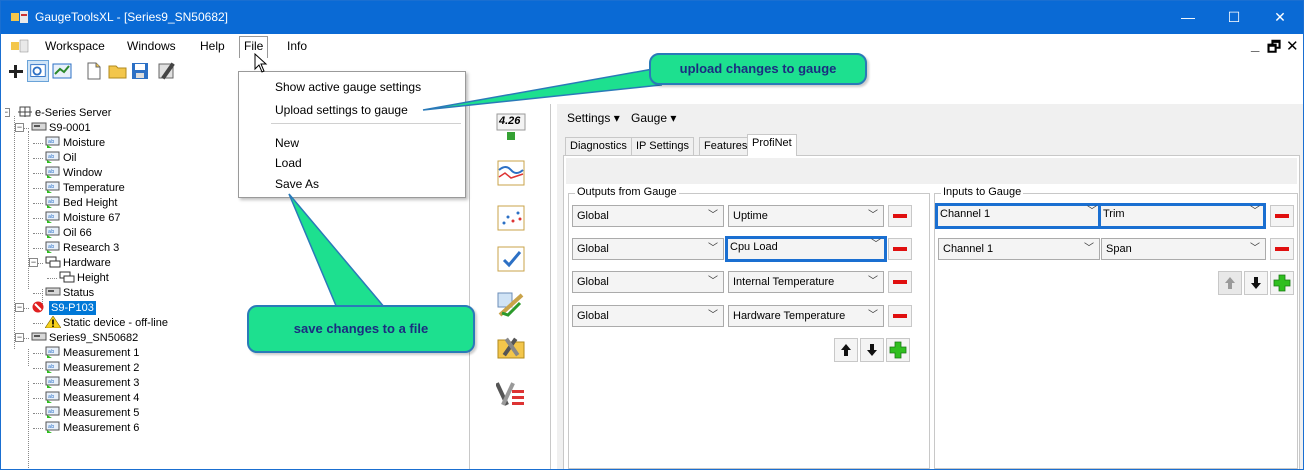  What do you see at coordinates (511, 304) in the screenshot?
I see `calibrate-icon` at bounding box center [511, 304].